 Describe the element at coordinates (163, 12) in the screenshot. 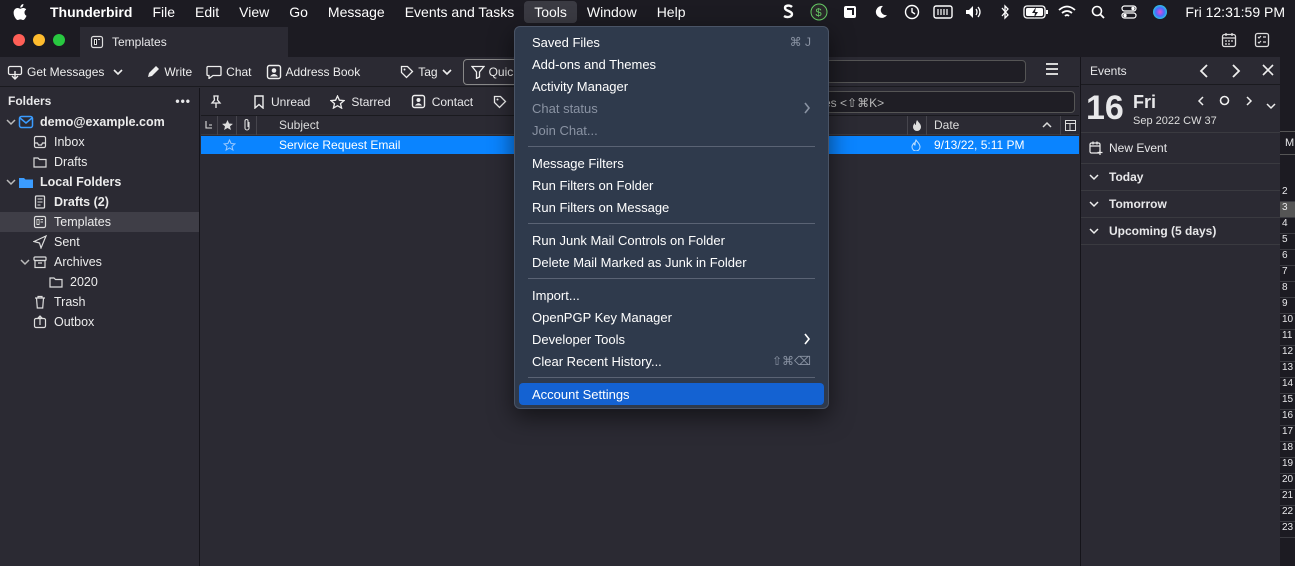

I see `menu-file: File` at that location.